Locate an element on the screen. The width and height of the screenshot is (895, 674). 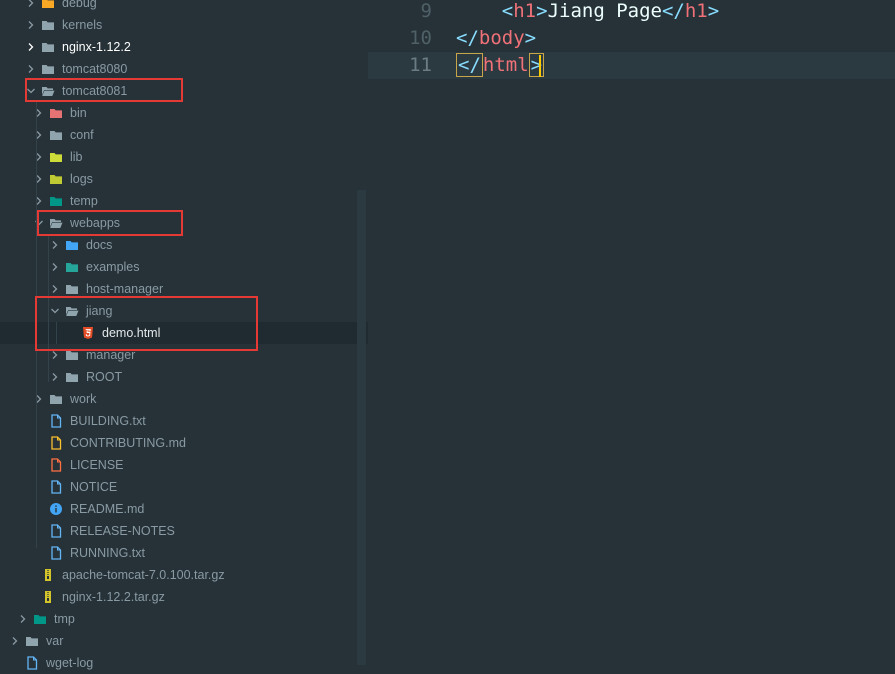
explorer-item-tmp: tmp is located at coordinates (184, 619).